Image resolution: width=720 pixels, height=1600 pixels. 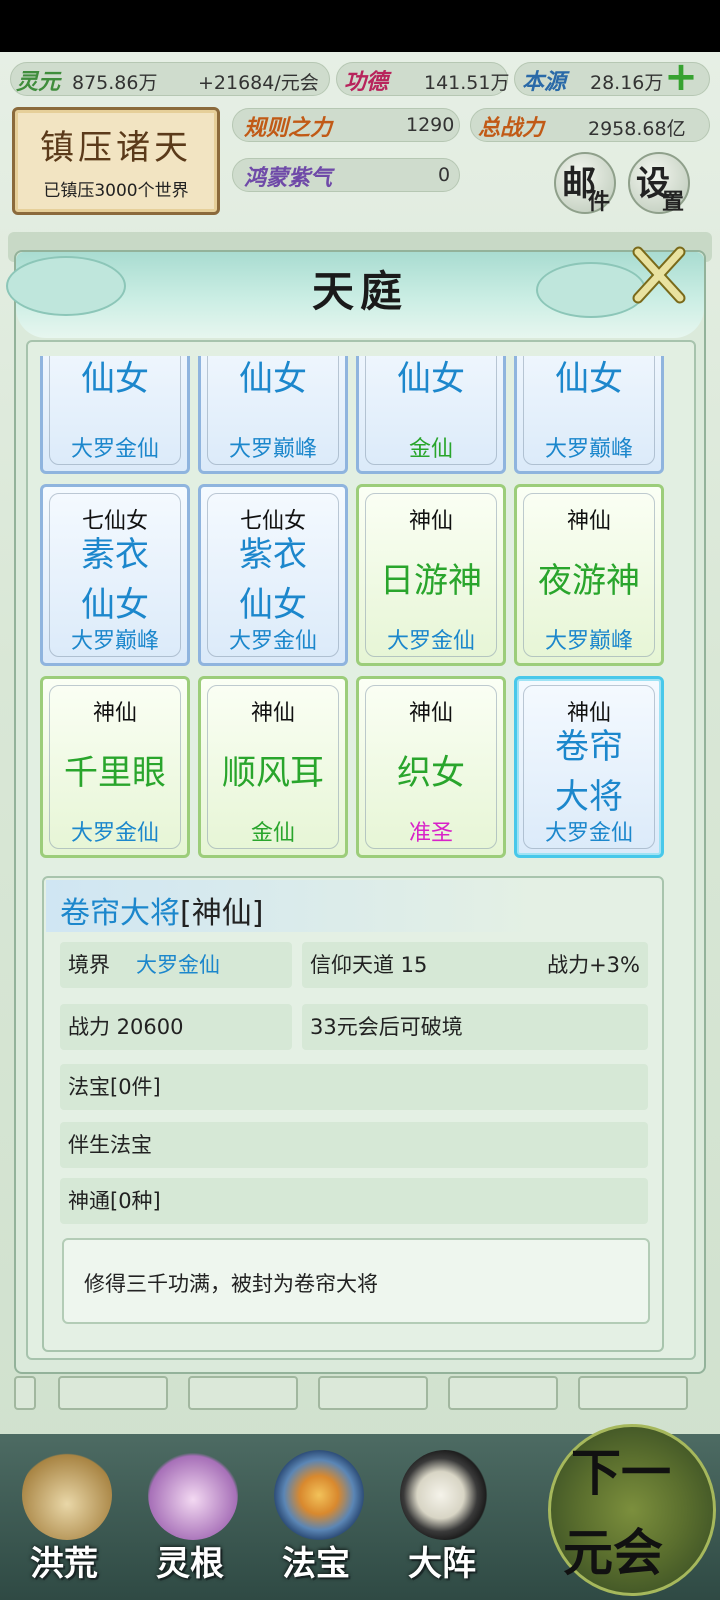 What do you see at coordinates (231, 1284) in the screenshot?
I see `description-text: 修得三千功满，被封为卷帘大将` at bounding box center [231, 1284].